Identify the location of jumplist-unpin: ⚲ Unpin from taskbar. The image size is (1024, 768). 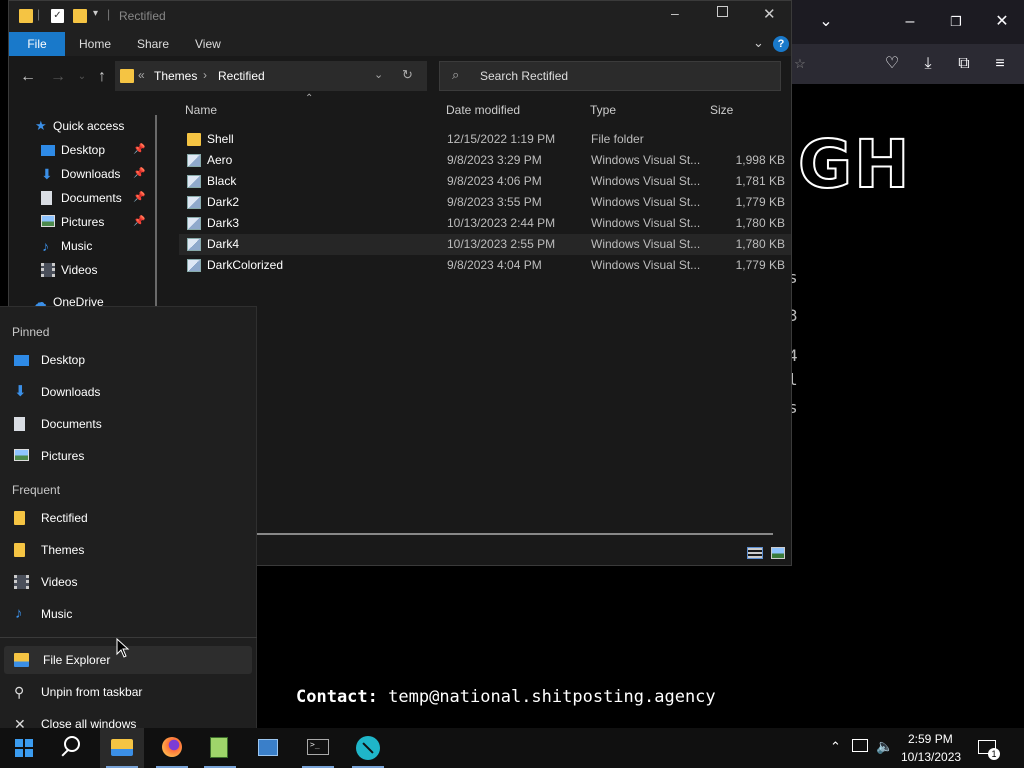
(128, 692).